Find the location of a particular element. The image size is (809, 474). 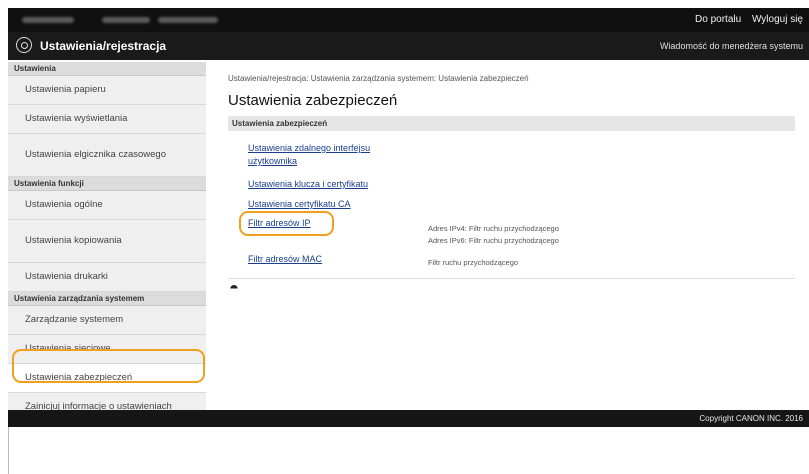

mac-address-filter-link: Filtr adresów MAC is located at coordinates (285, 259).